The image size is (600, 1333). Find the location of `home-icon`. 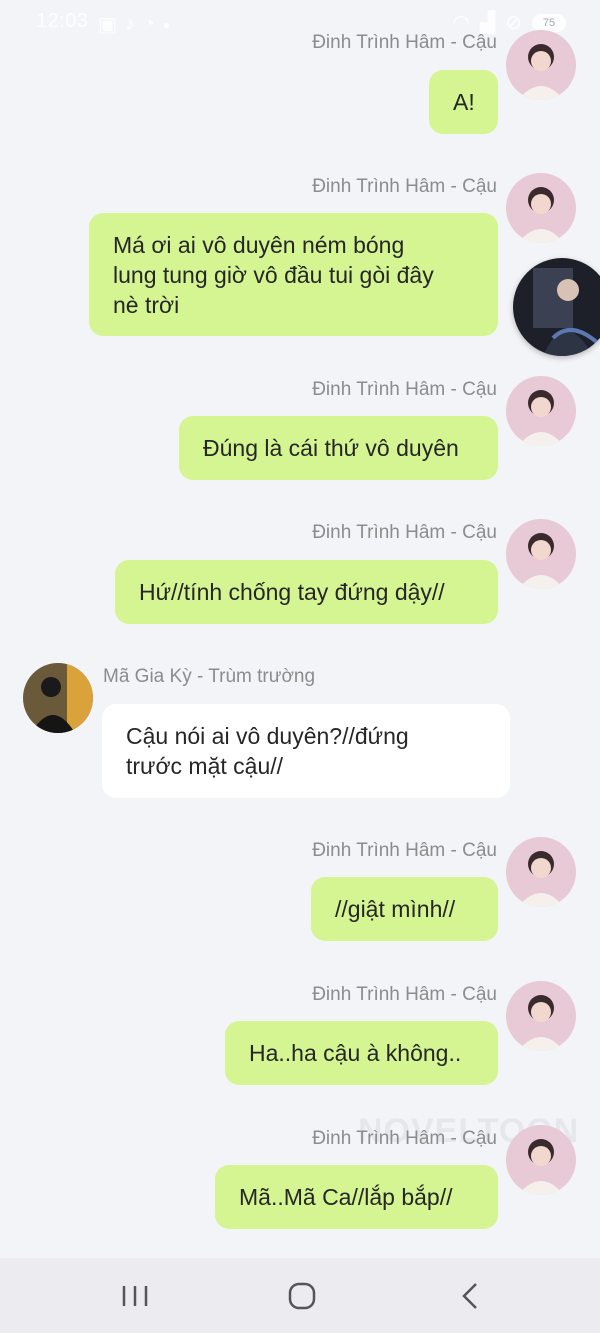

home-icon is located at coordinates (302, 1296).